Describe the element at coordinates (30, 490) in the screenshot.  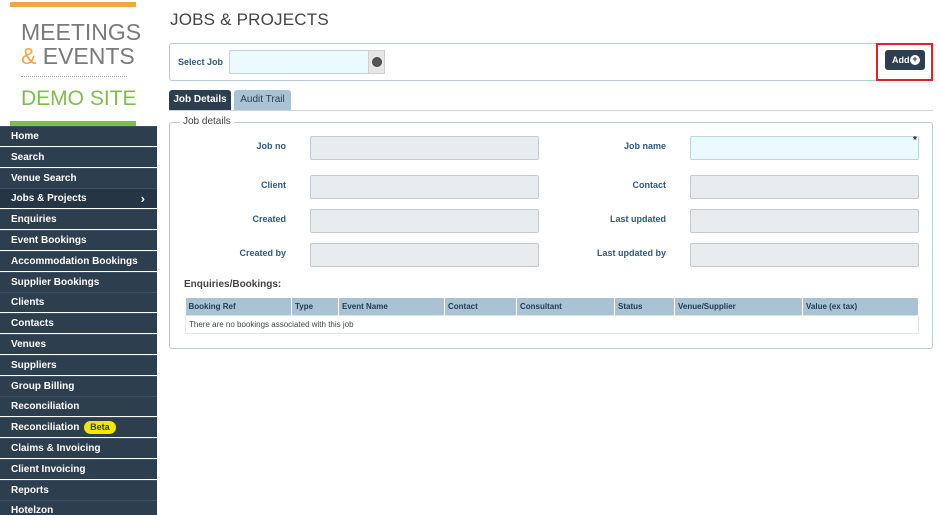
I see `sidebar-item-label: Reports` at that location.